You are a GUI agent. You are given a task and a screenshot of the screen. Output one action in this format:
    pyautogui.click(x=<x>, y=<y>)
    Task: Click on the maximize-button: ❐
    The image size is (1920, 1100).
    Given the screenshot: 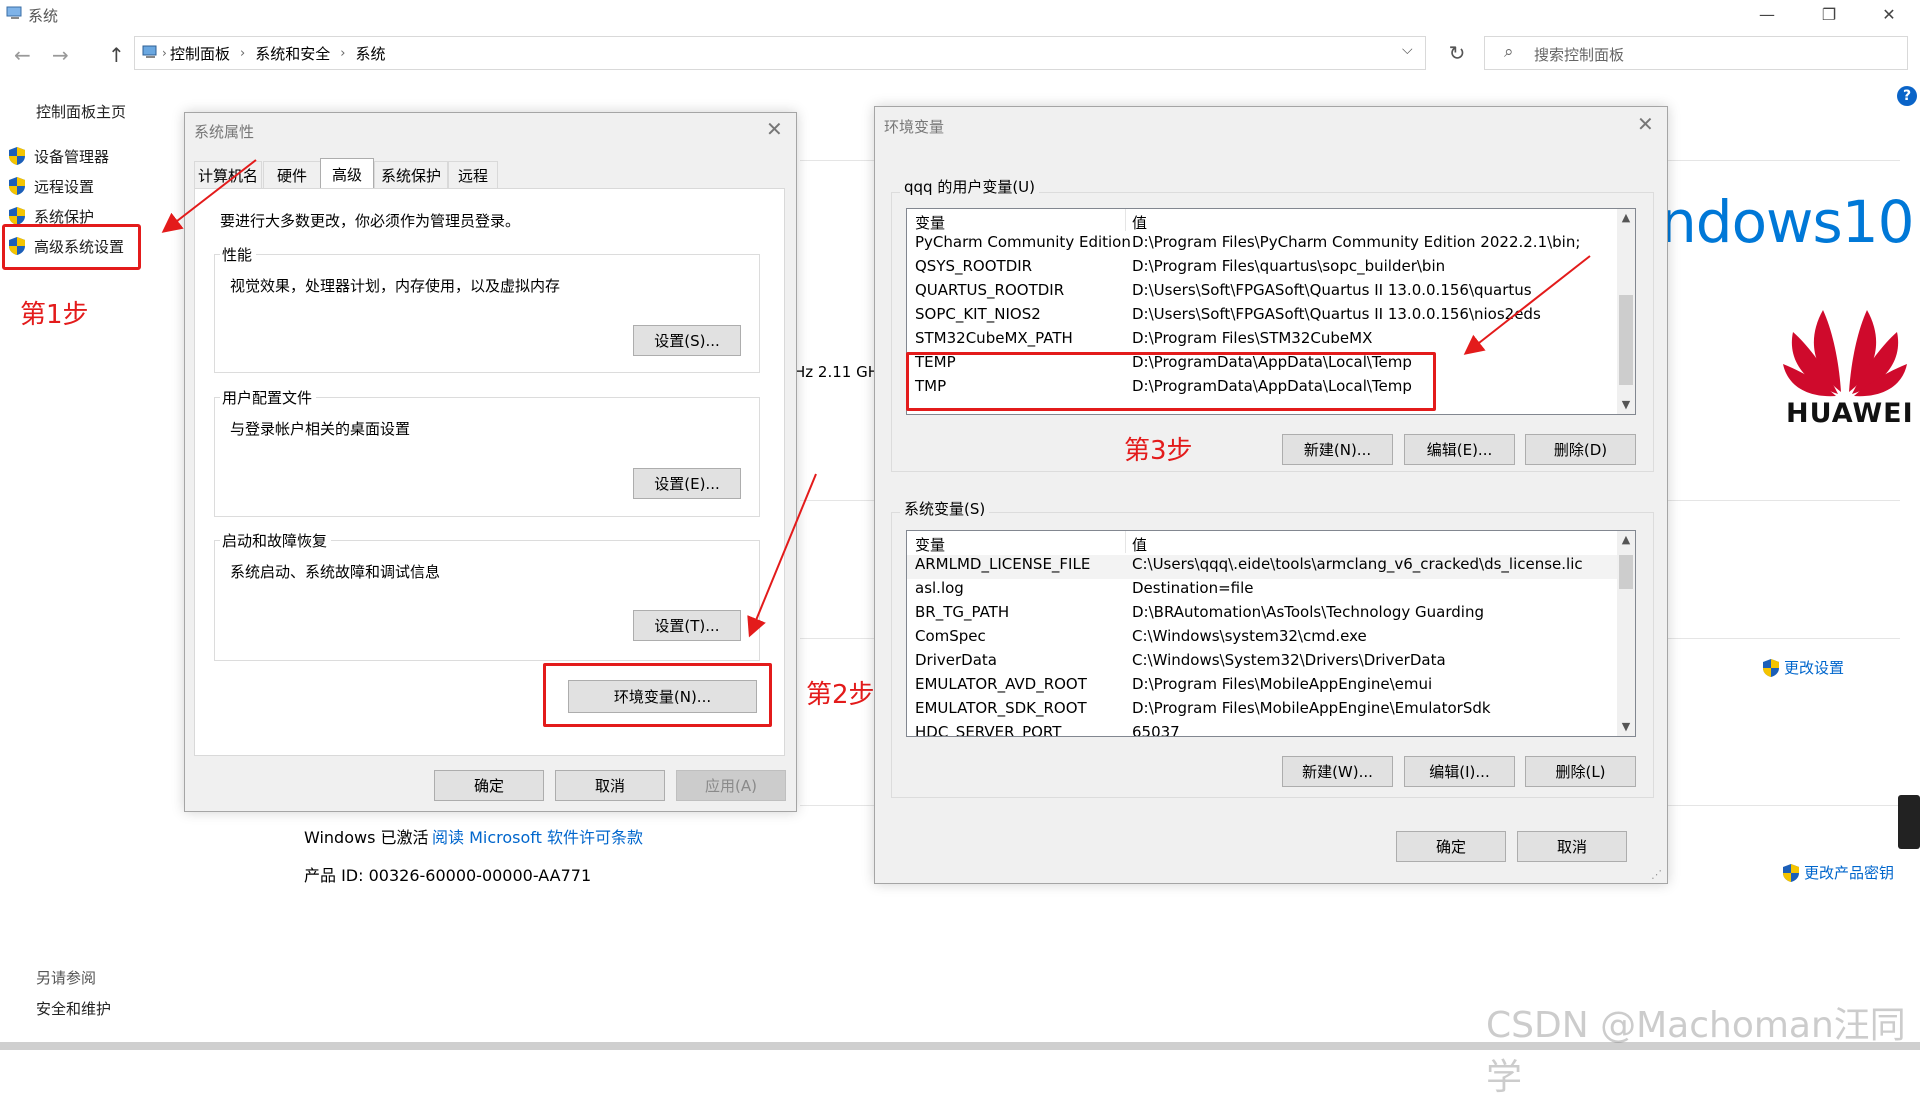 What is the action you would take?
    pyautogui.click(x=1829, y=15)
    